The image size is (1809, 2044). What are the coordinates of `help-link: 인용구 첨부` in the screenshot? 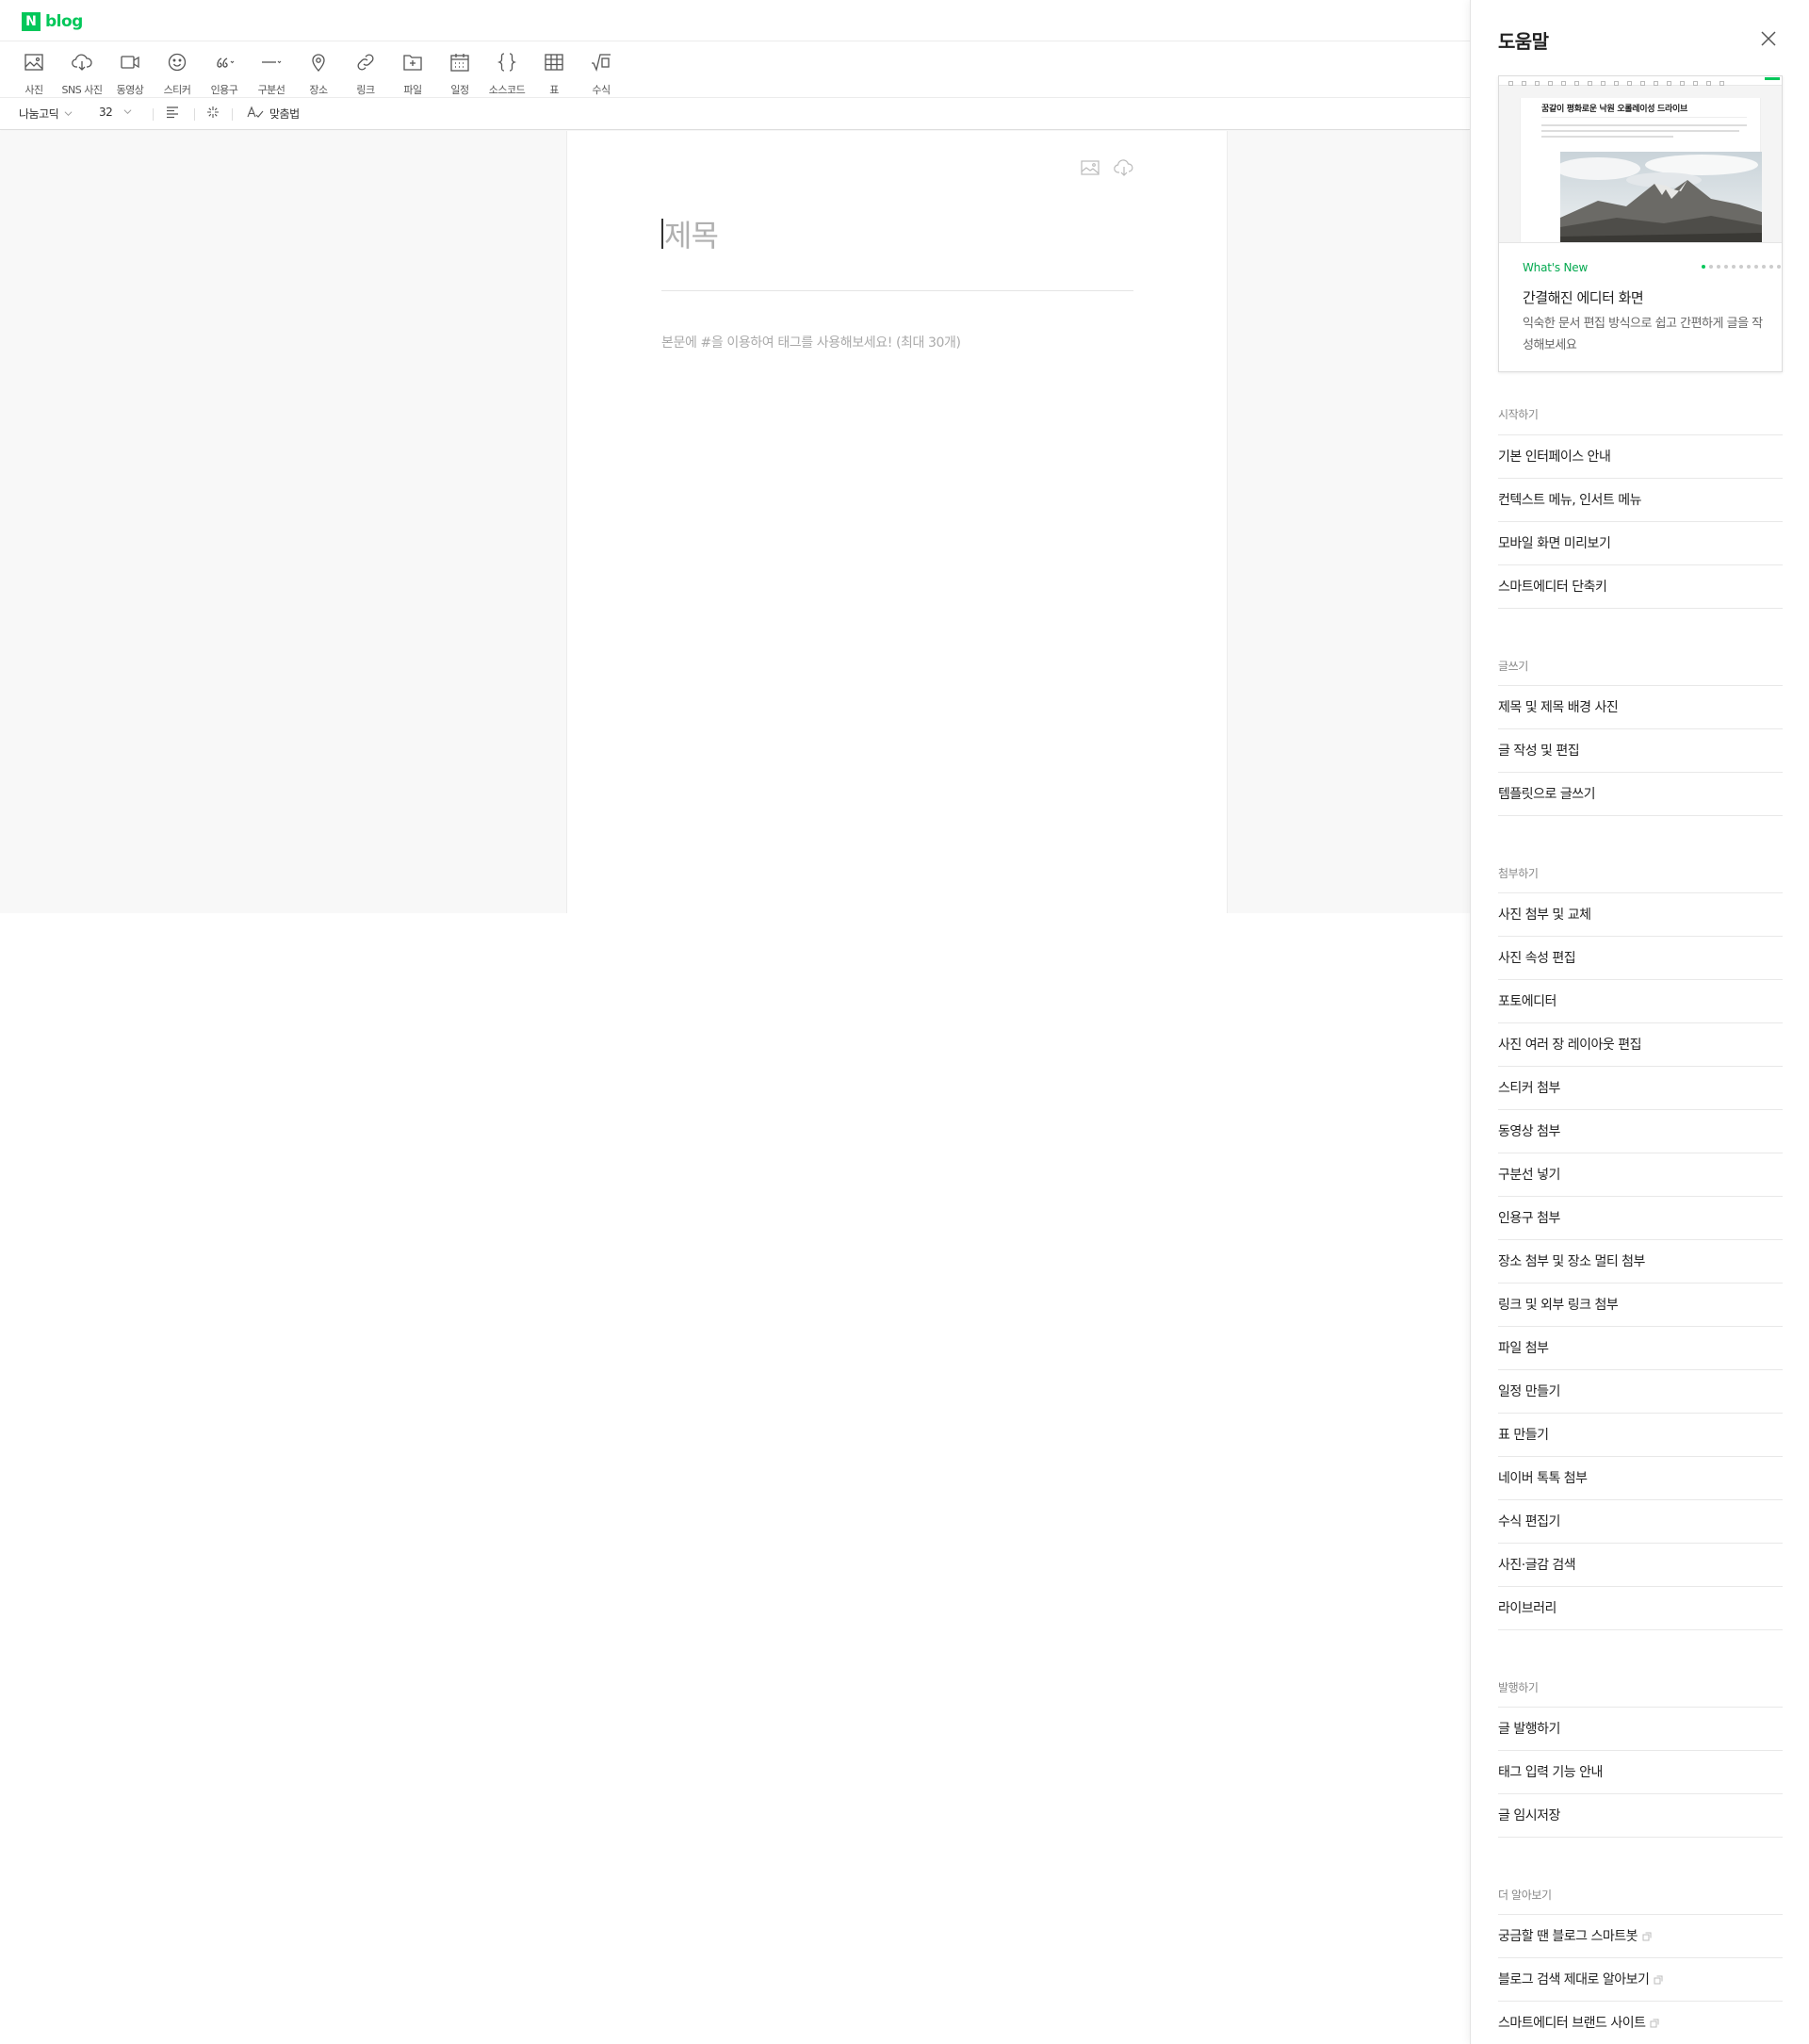 It's located at (1640, 1218).